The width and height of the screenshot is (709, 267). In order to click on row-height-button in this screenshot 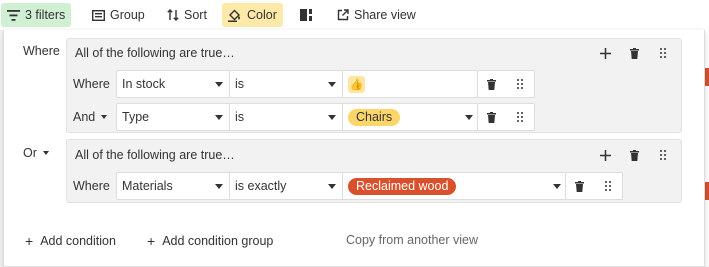, I will do `click(306, 15)`.